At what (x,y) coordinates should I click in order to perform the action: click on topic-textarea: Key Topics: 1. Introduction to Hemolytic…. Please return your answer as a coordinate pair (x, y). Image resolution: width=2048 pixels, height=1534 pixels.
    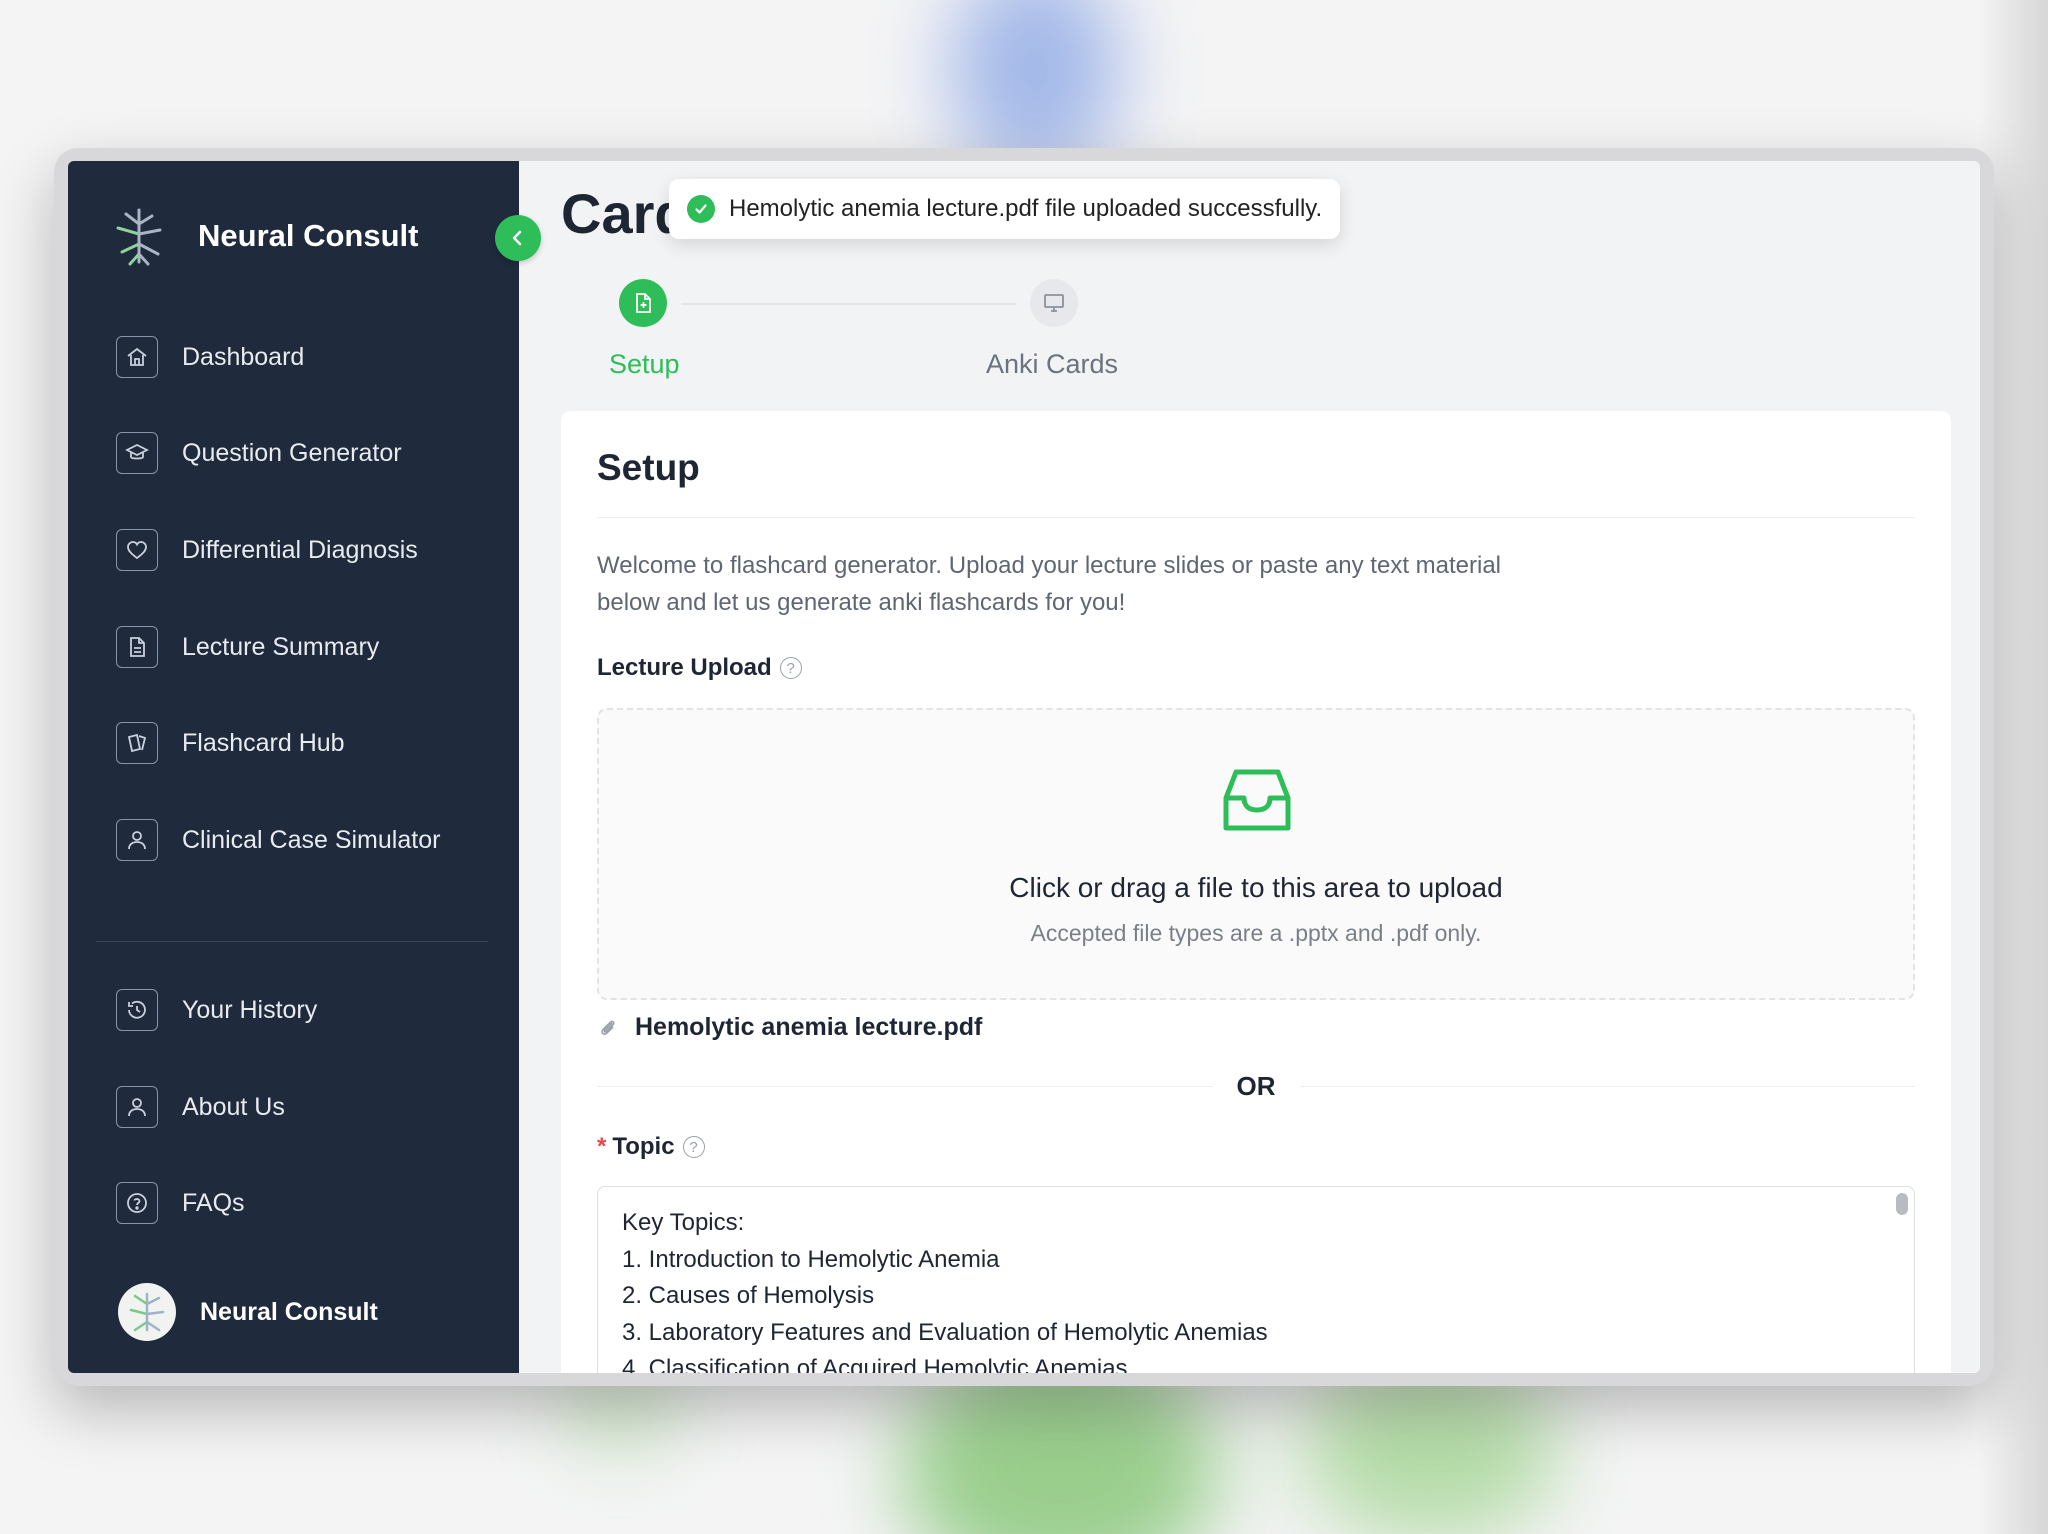
    Looking at the image, I should click on (1256, 1279).